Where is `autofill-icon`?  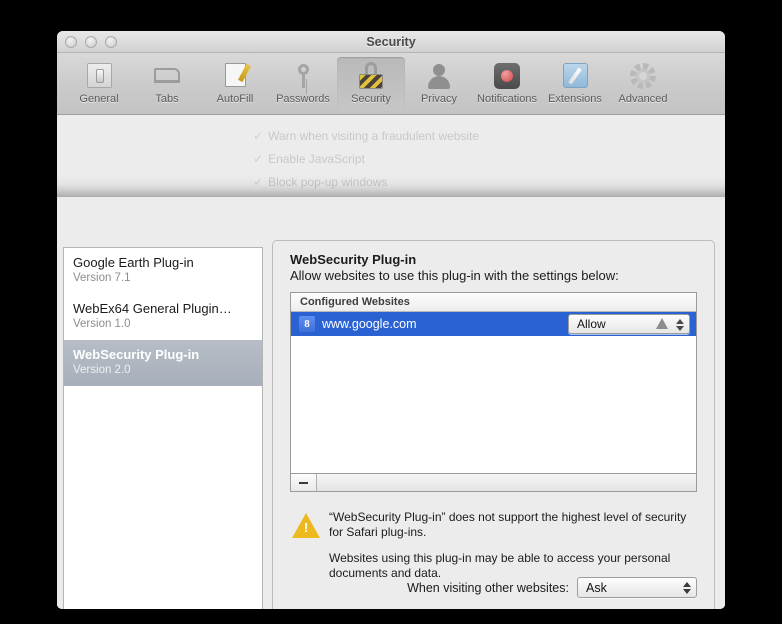 autofill-icon is located at coordinates (235, 75).